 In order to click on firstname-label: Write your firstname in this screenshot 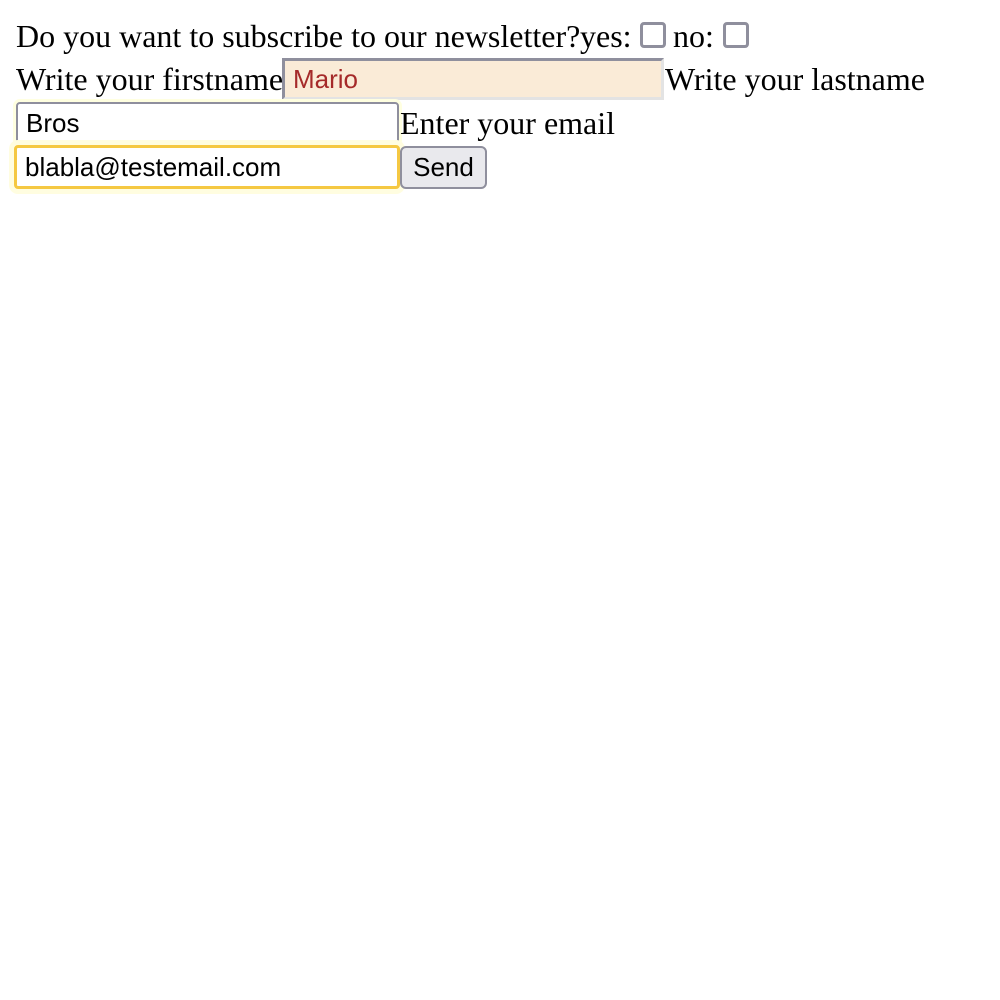, I will do `click(150, 79)`.